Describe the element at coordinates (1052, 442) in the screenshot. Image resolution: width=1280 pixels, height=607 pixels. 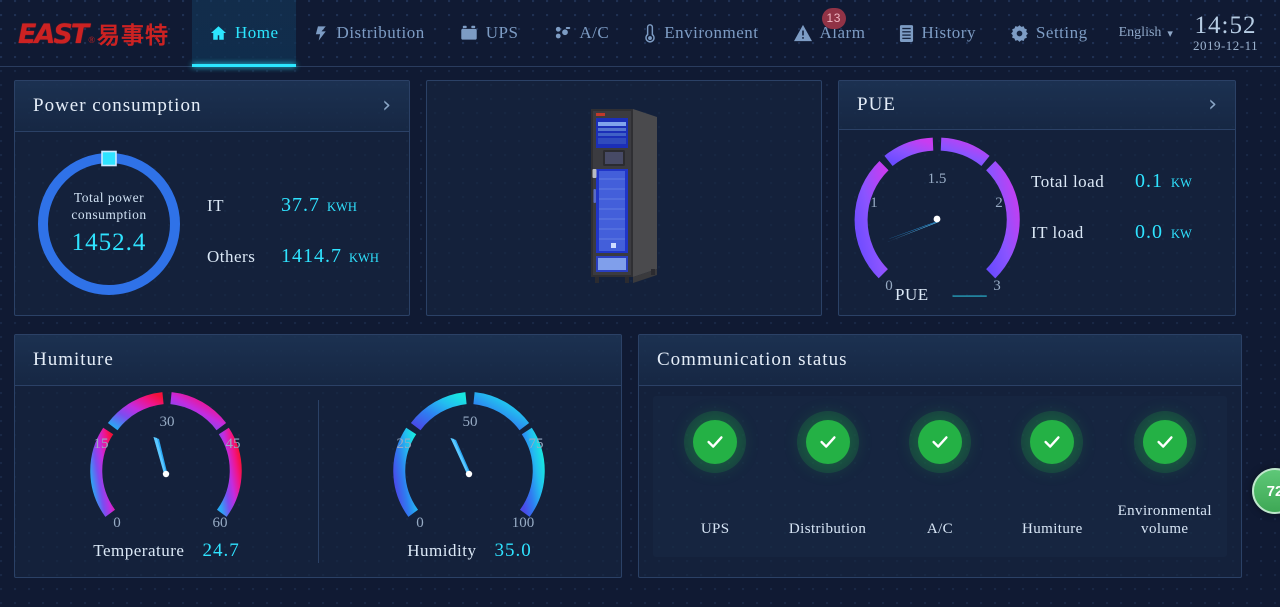
I see `check-circle-icon-humiture` at that location.